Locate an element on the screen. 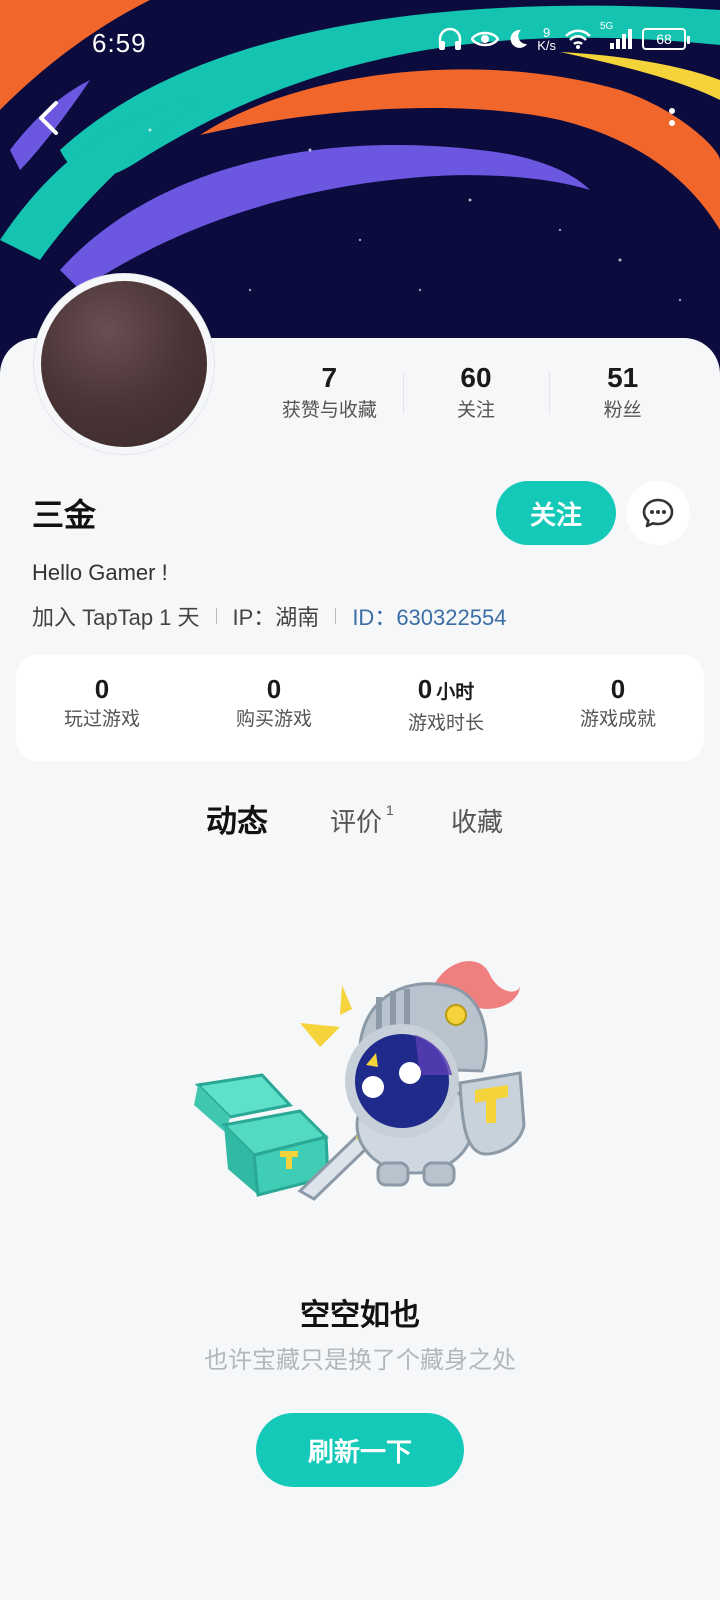  back-button is located at coordinates (48, 118).